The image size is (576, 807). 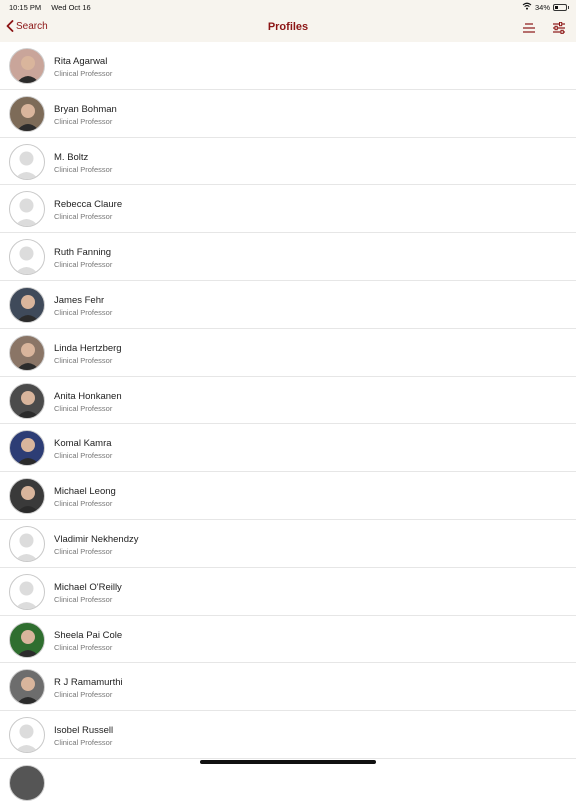 I want to click on list-item: Bryan Bohman Clinical Professor, so click(x=288, y=113).